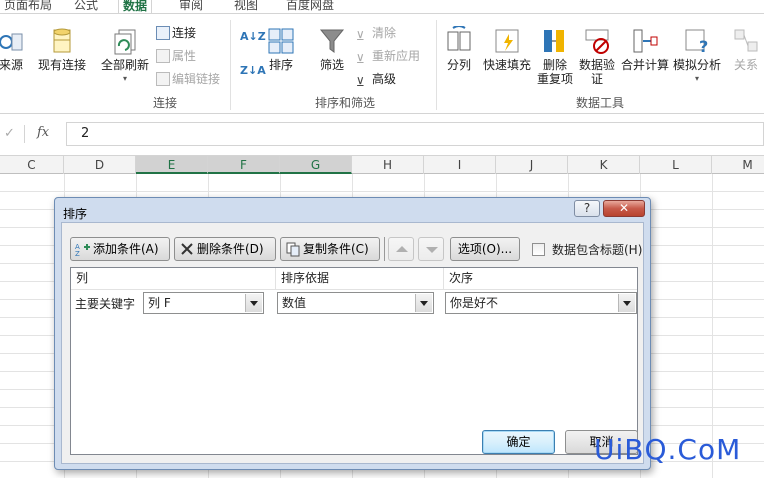 The height and width of the screenshot is (478, 764). Describe the element at coordinates (697, 79) in the screenshot. I see `what-if-dropdown-icon: ▾` at that location.